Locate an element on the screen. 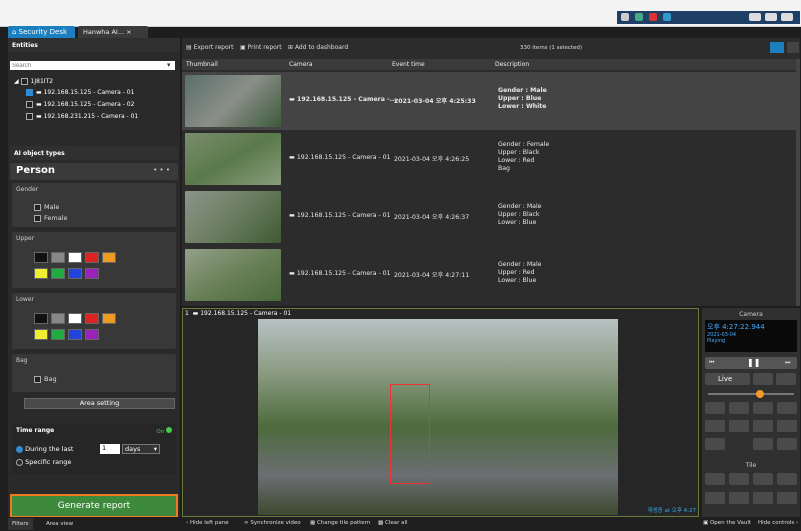  close-icon: × is located at coordinates (128, 32).